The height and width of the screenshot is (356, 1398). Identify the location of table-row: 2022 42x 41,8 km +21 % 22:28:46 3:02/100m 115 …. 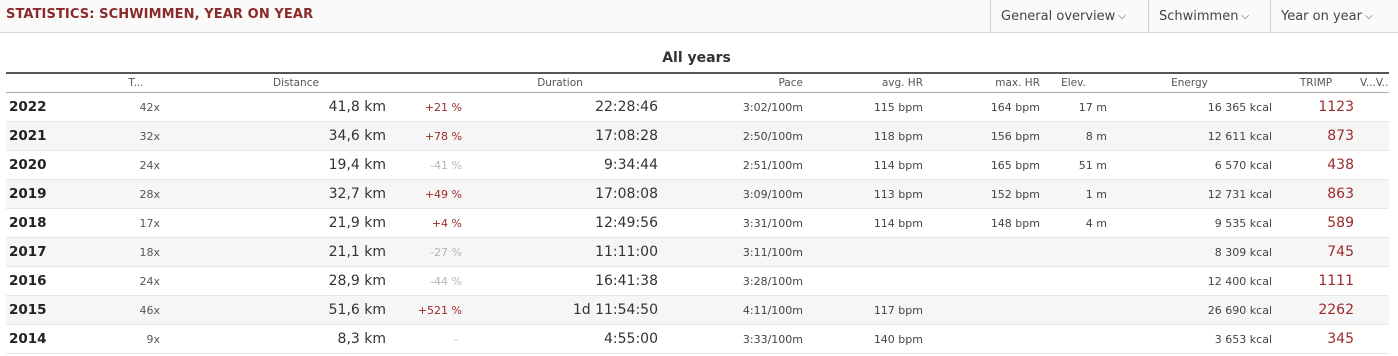
(697, 107).